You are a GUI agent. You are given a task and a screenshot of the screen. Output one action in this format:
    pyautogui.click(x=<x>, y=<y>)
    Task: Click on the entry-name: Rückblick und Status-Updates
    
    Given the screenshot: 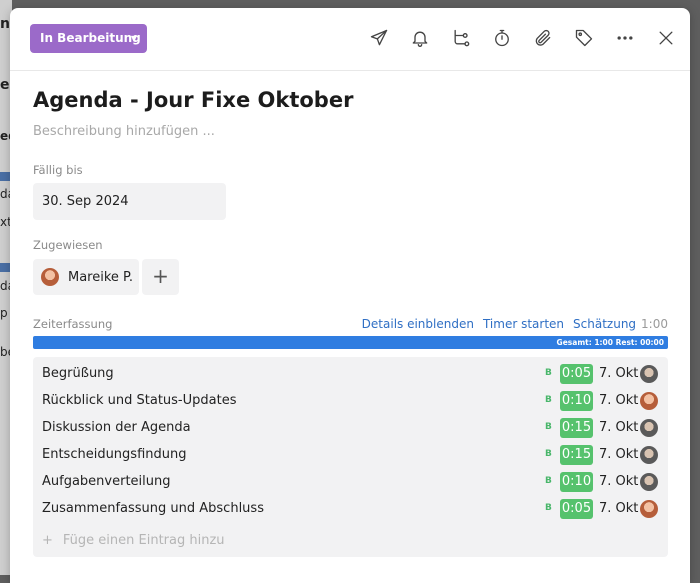 What is the action you would take?
    pyautogui.click(x=139, y=400)
    